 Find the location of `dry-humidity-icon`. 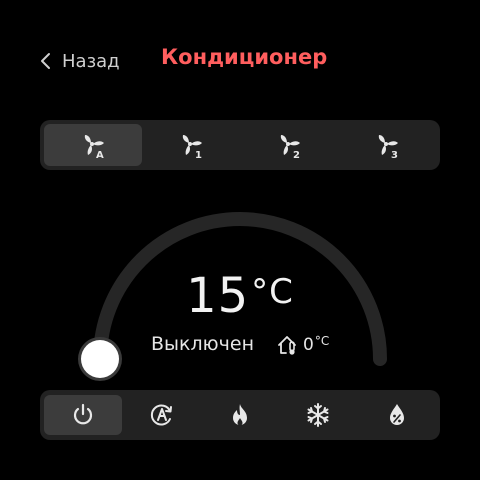

dry-humidity-icon is located at coordinates (396, 414).